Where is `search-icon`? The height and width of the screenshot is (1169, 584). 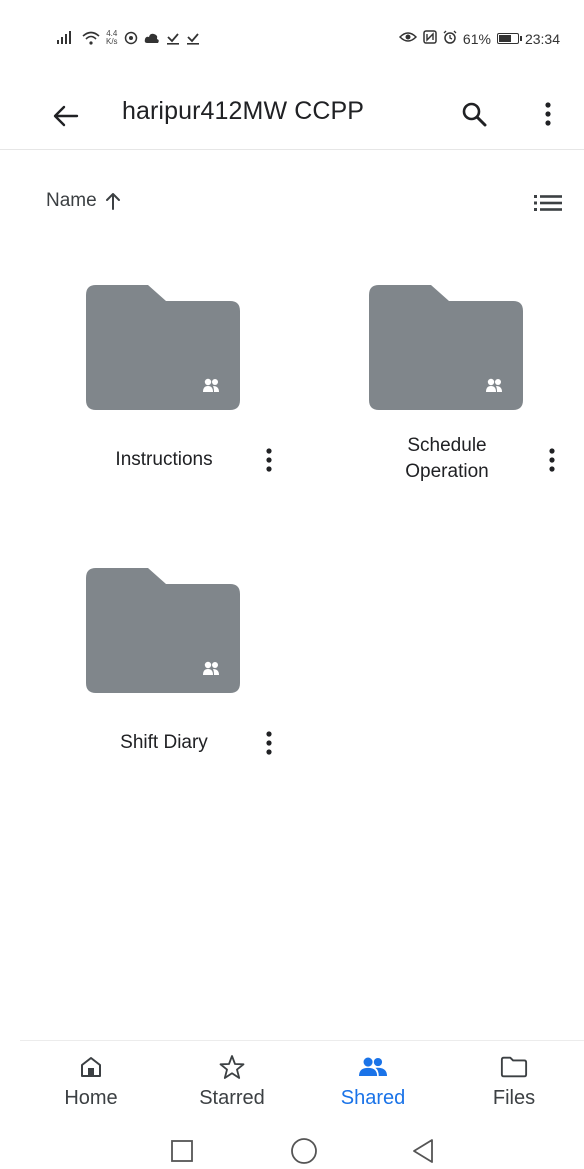 search-icon is located at coordinates (474, 114).